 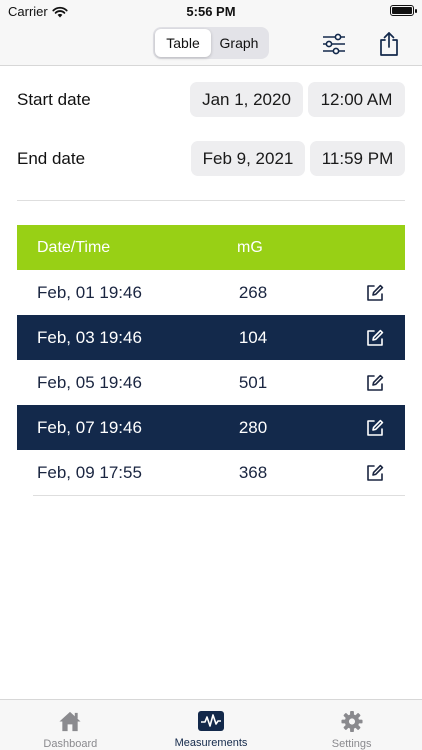 What do you see at coordinates (357, 158) in the screenshot?
I see `end-time-picker: 11:59 PM` at bounding box center [357, 158].